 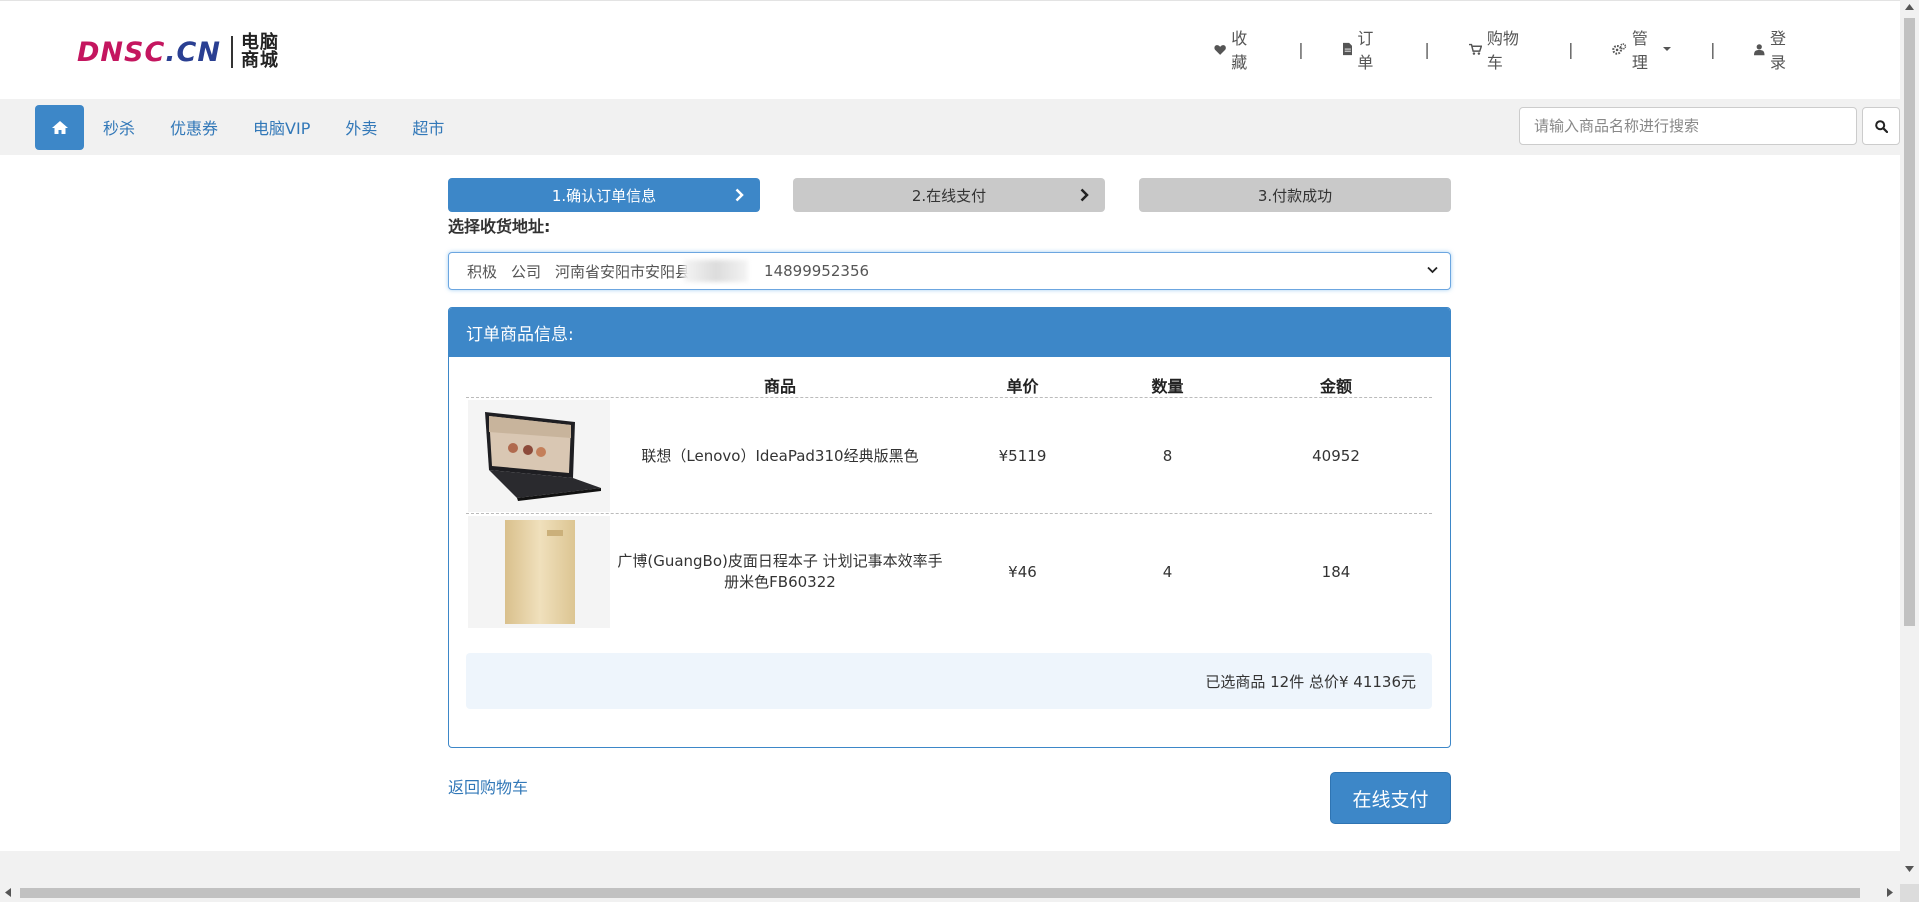 What do you see at coordinates (1167, 455) in the screenshot?
I see `product-quantity: 8` at bounding box center [1167, 455].